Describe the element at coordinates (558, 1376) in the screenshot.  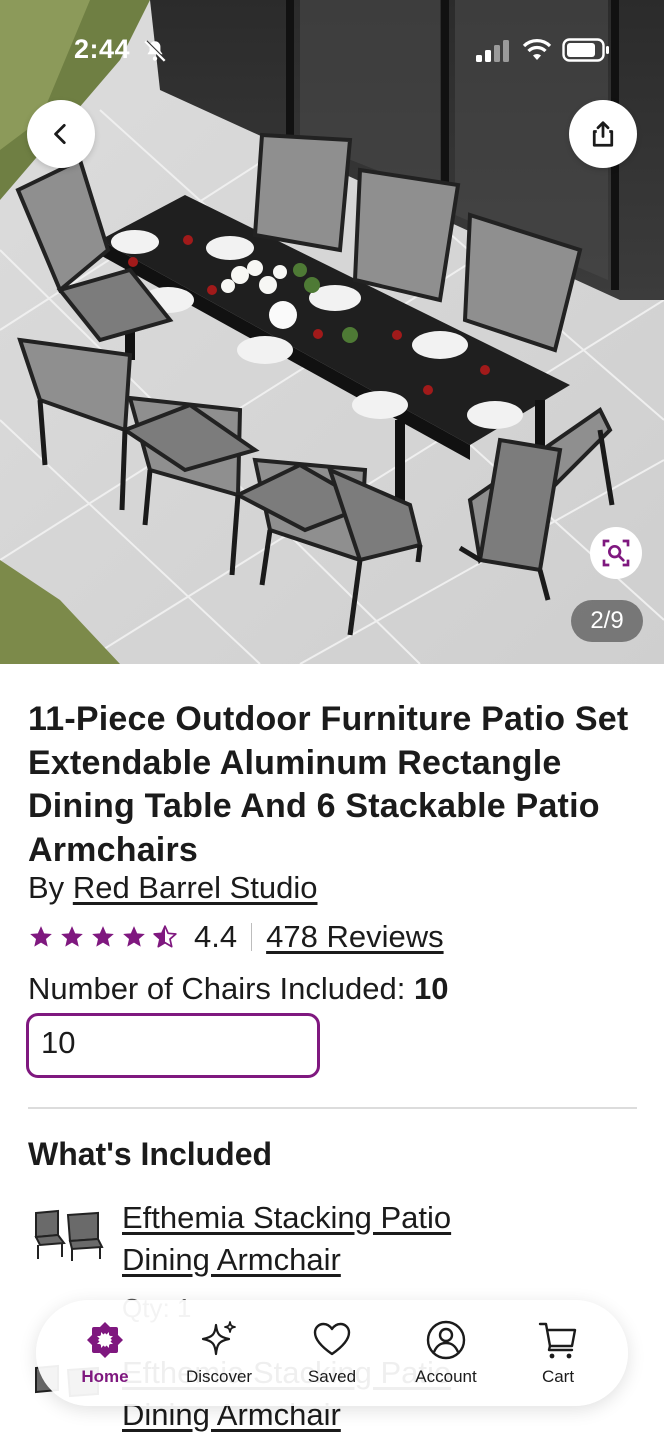
I see `nav-cart-label: Cart` at that location.